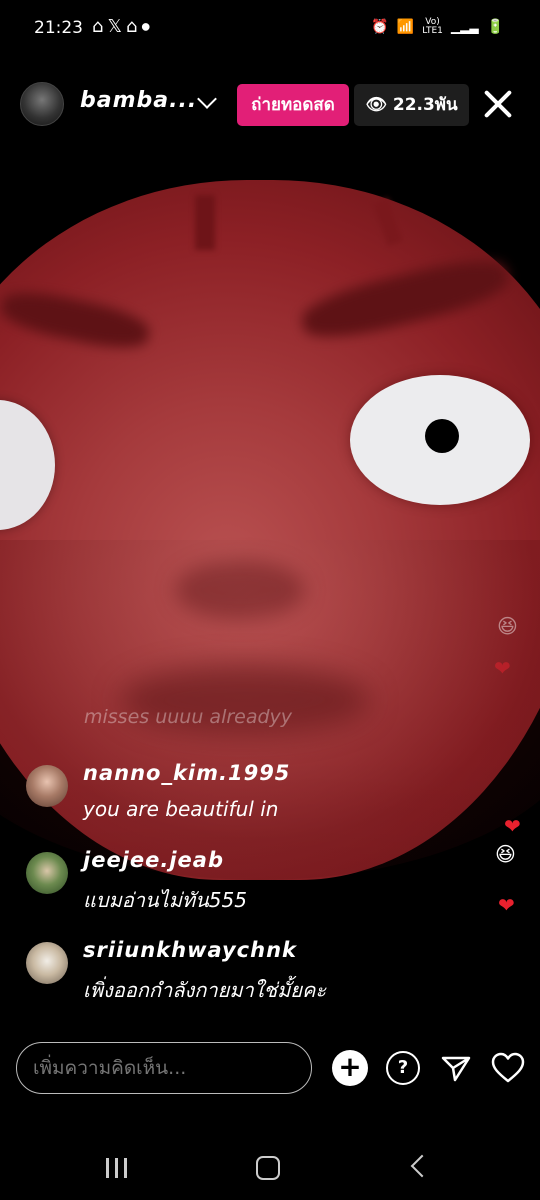  I want to click on status-bar: 21:23 ⌂𝕏⌂● ⏰ 📶 Vo) LTE1 ▁▂▃ 🔋, so click(270, 29).